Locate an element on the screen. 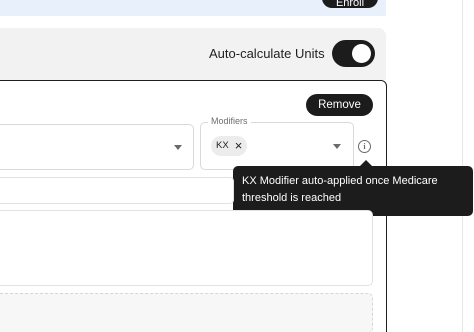 This screenshot has height=332, width=474. units-field is located at coordinates (117, 190).